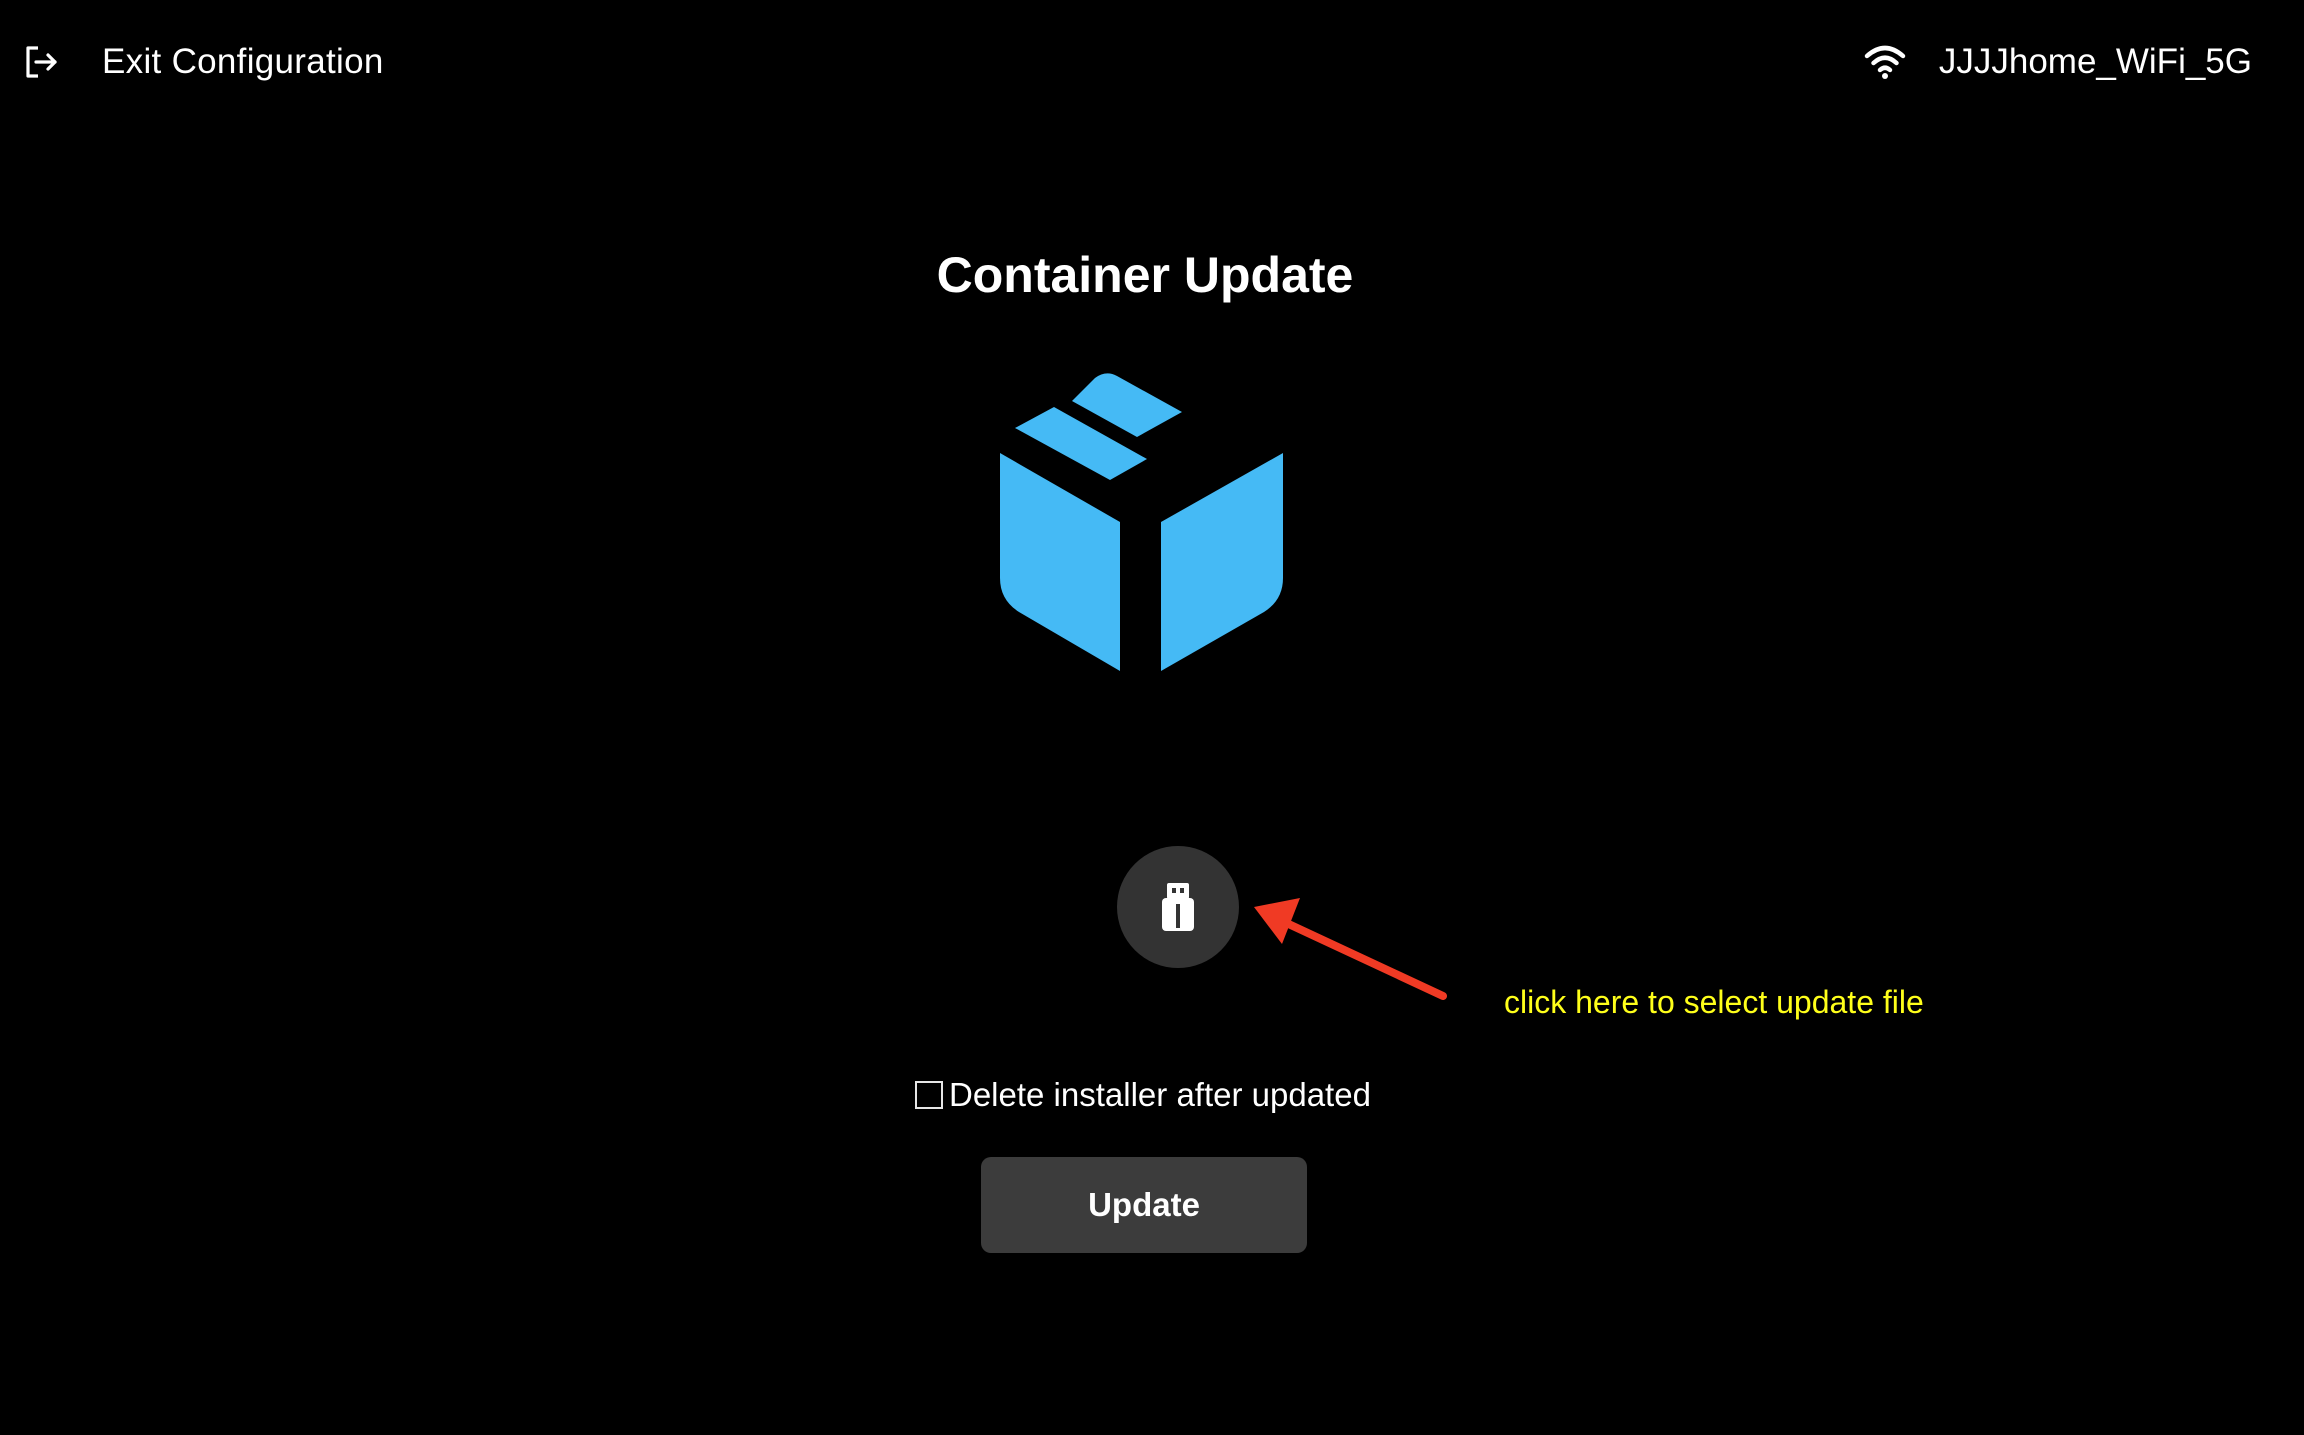 This screenshot has width=2304, height=1435. Describe the element at coordinates (1714, 1002) in the screenshot. I see `annotation-text: click here to select update file` at that location.